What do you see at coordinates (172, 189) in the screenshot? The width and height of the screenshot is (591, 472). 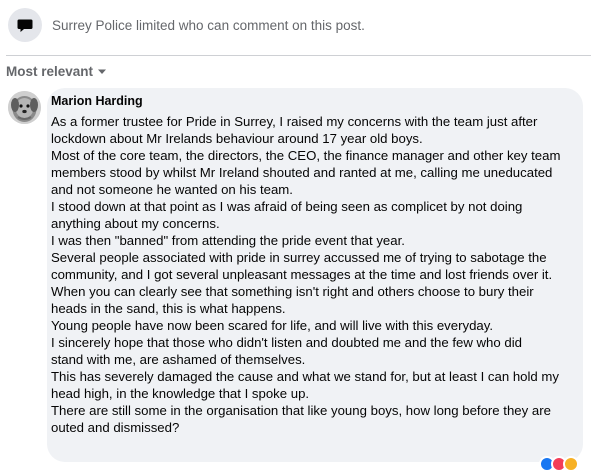 I see `comment-line: and not someone he wanted on his team.` at bounding box center [172, 189].